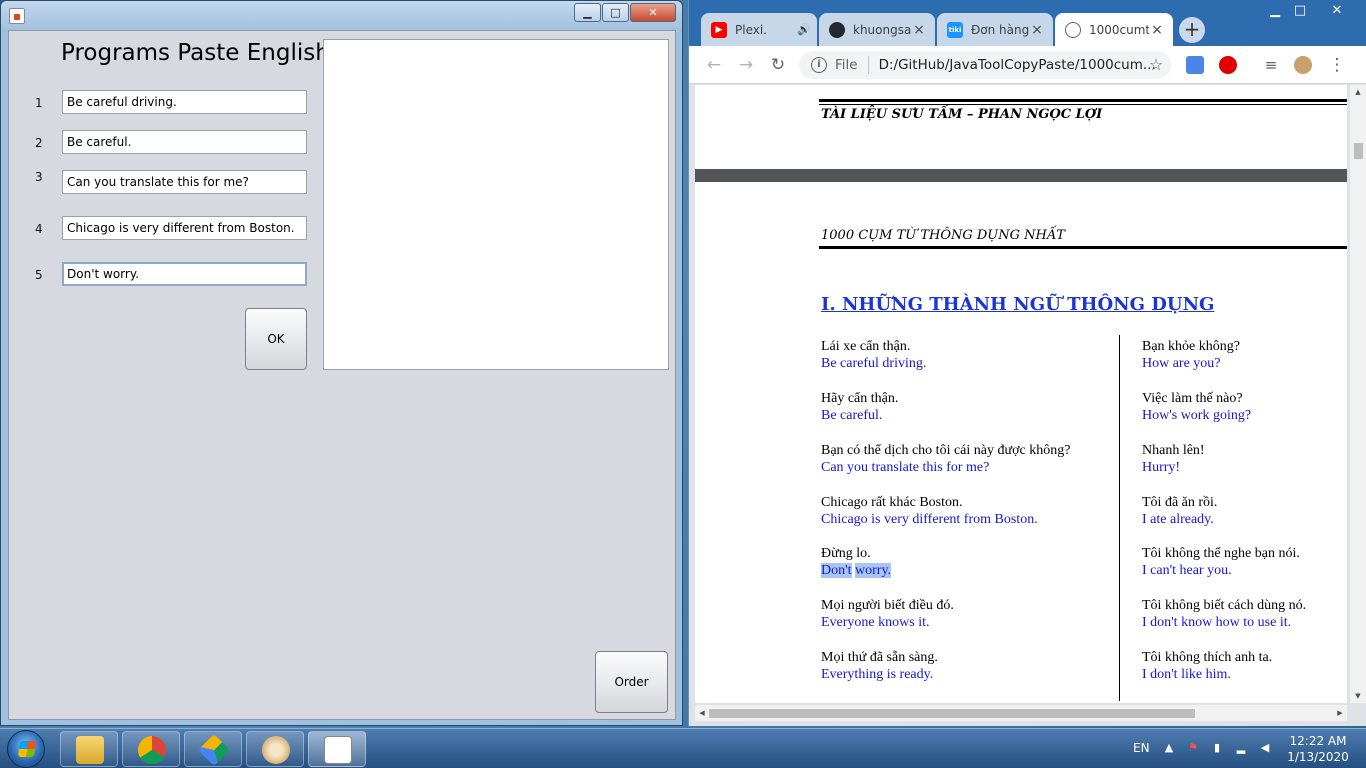 The width and height of the screenshot is (1366, 768). I want to click on taskbar-chrome, so click(151, 749).